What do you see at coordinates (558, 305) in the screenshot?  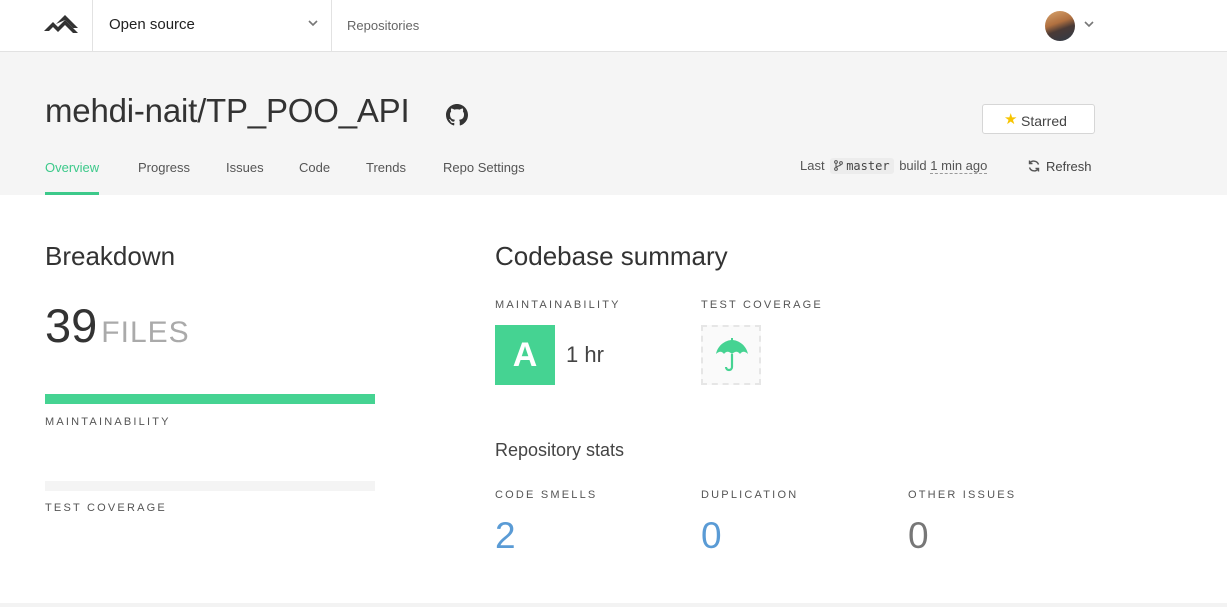 I see `summary-maintainability-label: MAINTAINABILITY` at bounding box center [558, 305].